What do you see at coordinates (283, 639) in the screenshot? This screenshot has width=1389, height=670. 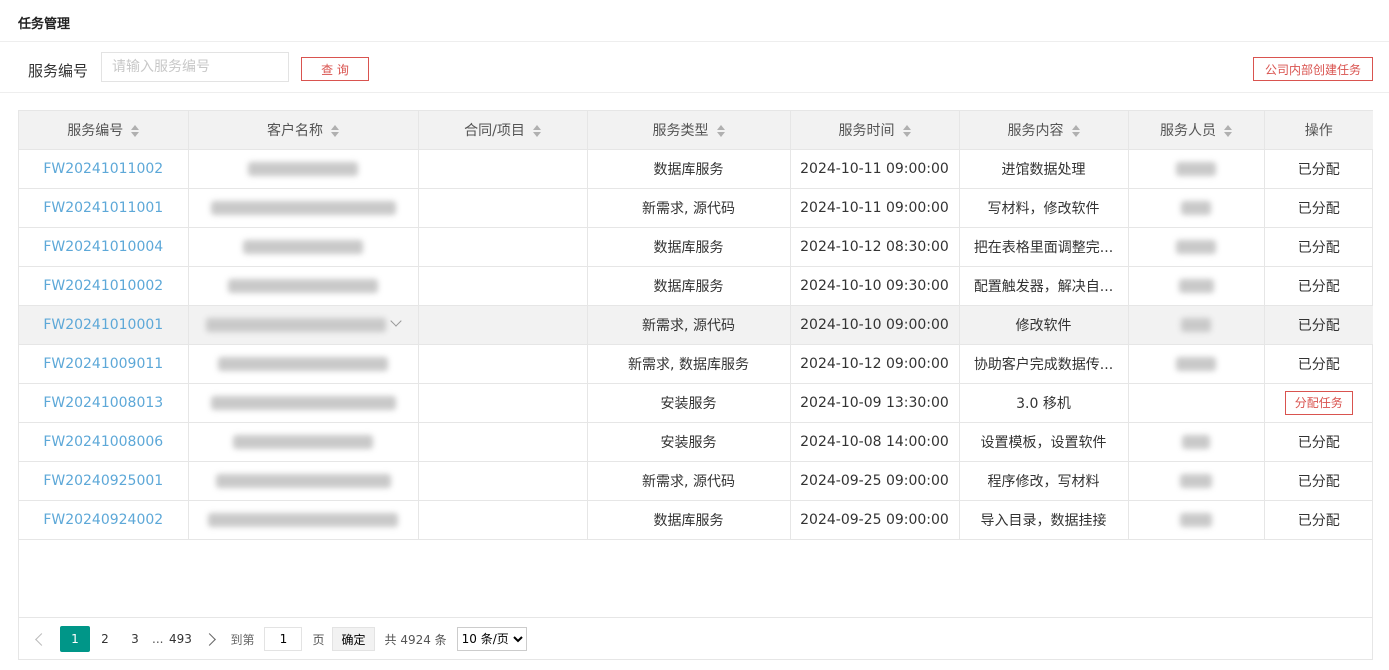 I see `goto-page-input` at bounding box center [283, 639].